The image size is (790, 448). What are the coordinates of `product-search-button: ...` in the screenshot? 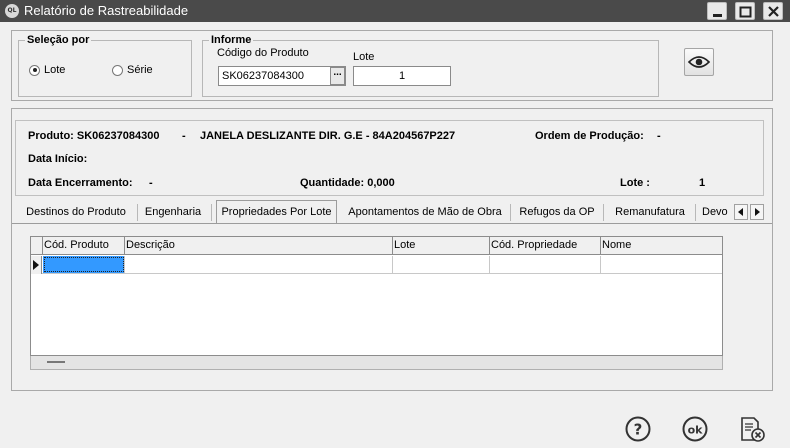 It's located at (337, 76).